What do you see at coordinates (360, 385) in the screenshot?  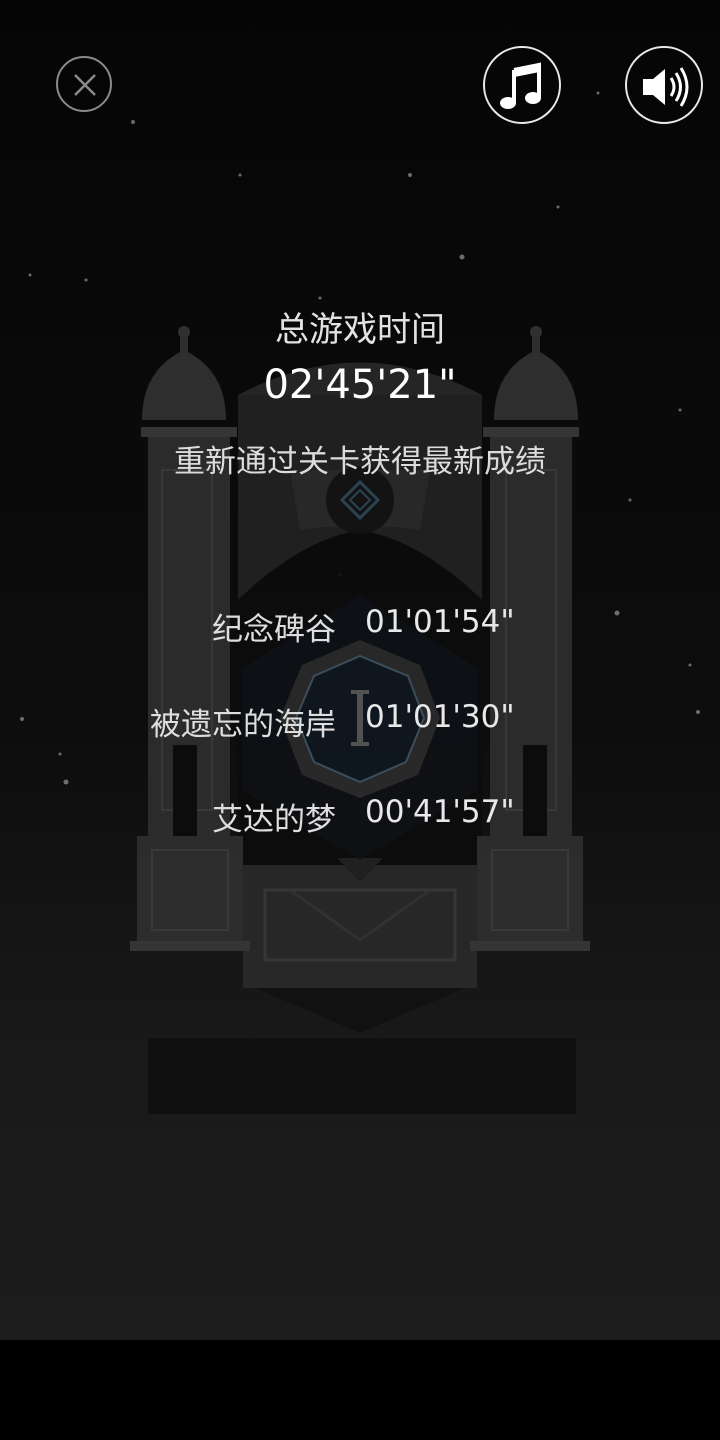 I see `total-playtime-value: 02'45'21"` at bounding box center [360, 385].